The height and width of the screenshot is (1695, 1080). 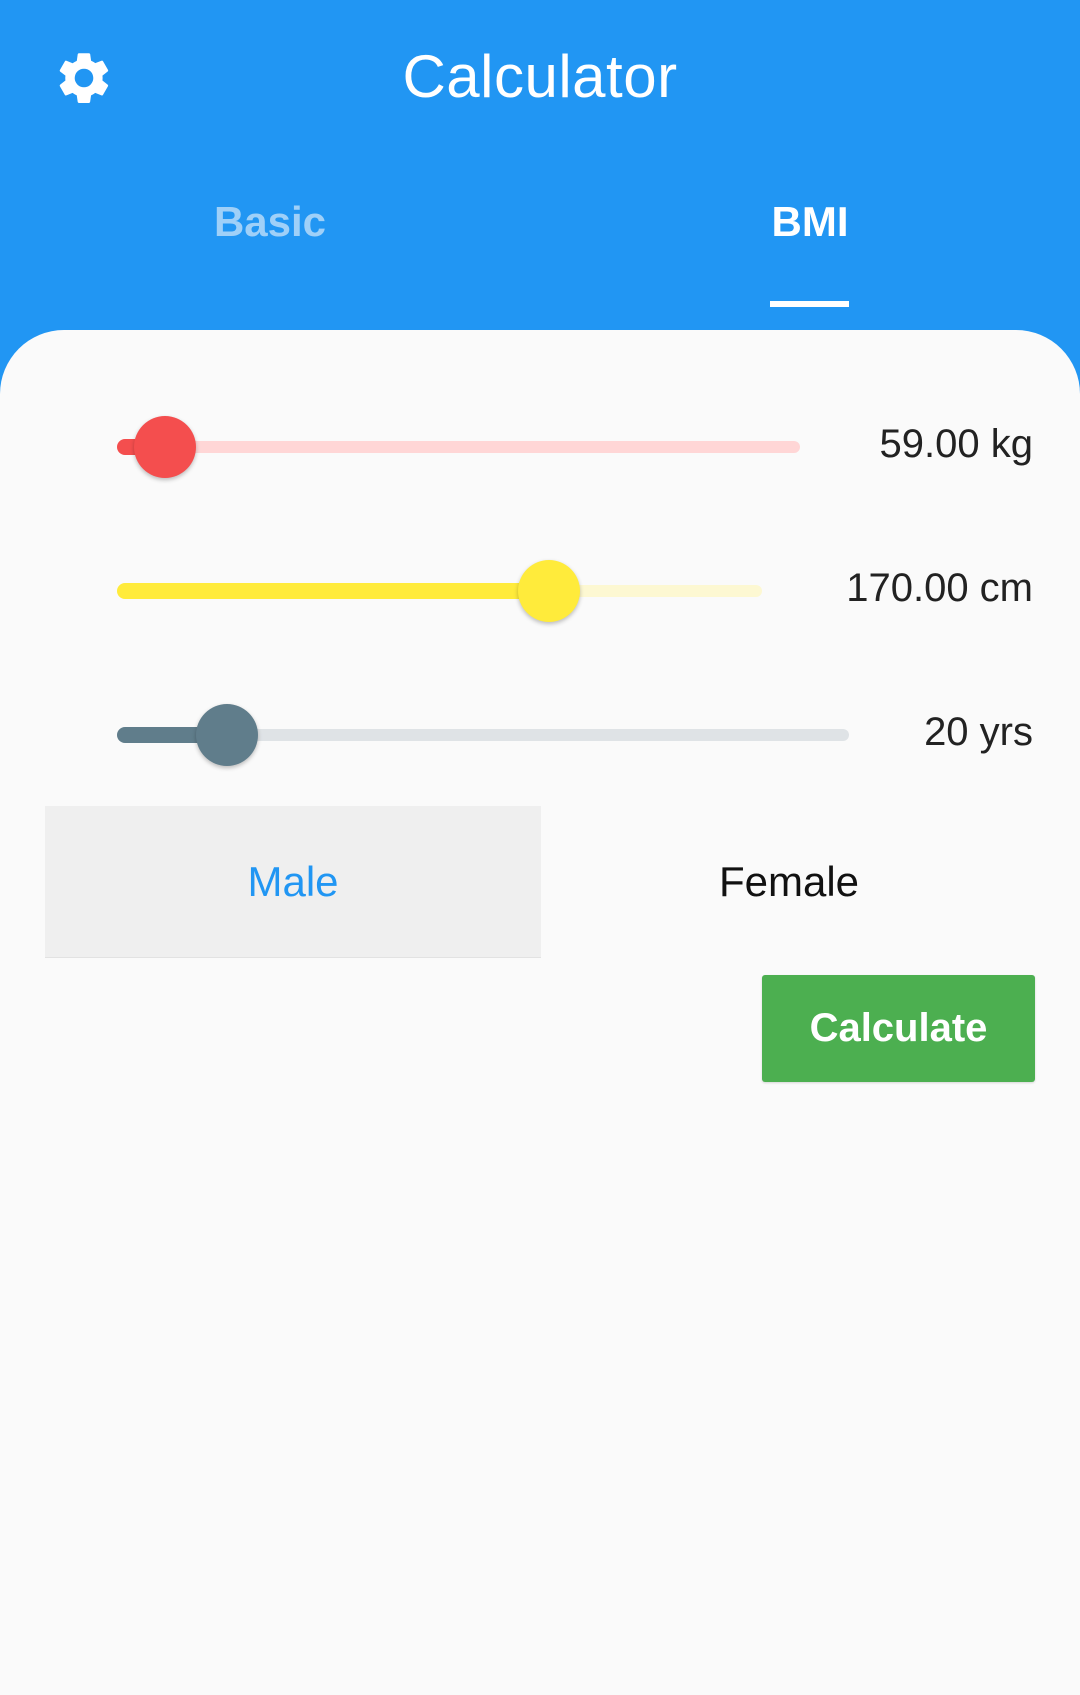 What do you see at coordinates (810, 221) in the screenshot?
I see `tab-bmi-label: BMI` at bounding box center [810, 221].